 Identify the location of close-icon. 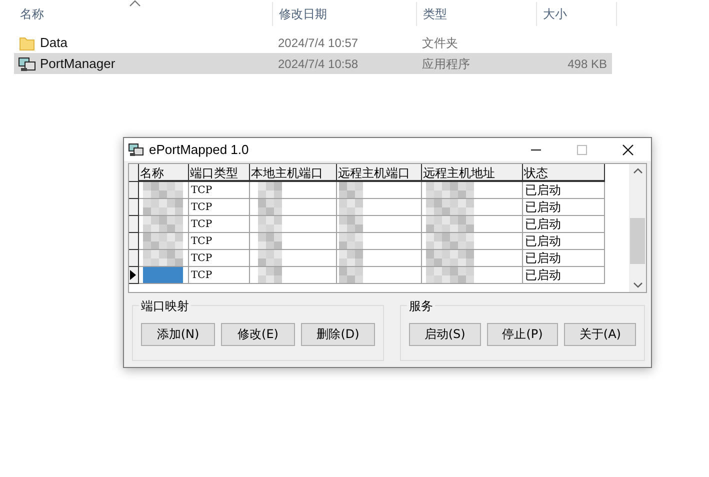
(628, 150).